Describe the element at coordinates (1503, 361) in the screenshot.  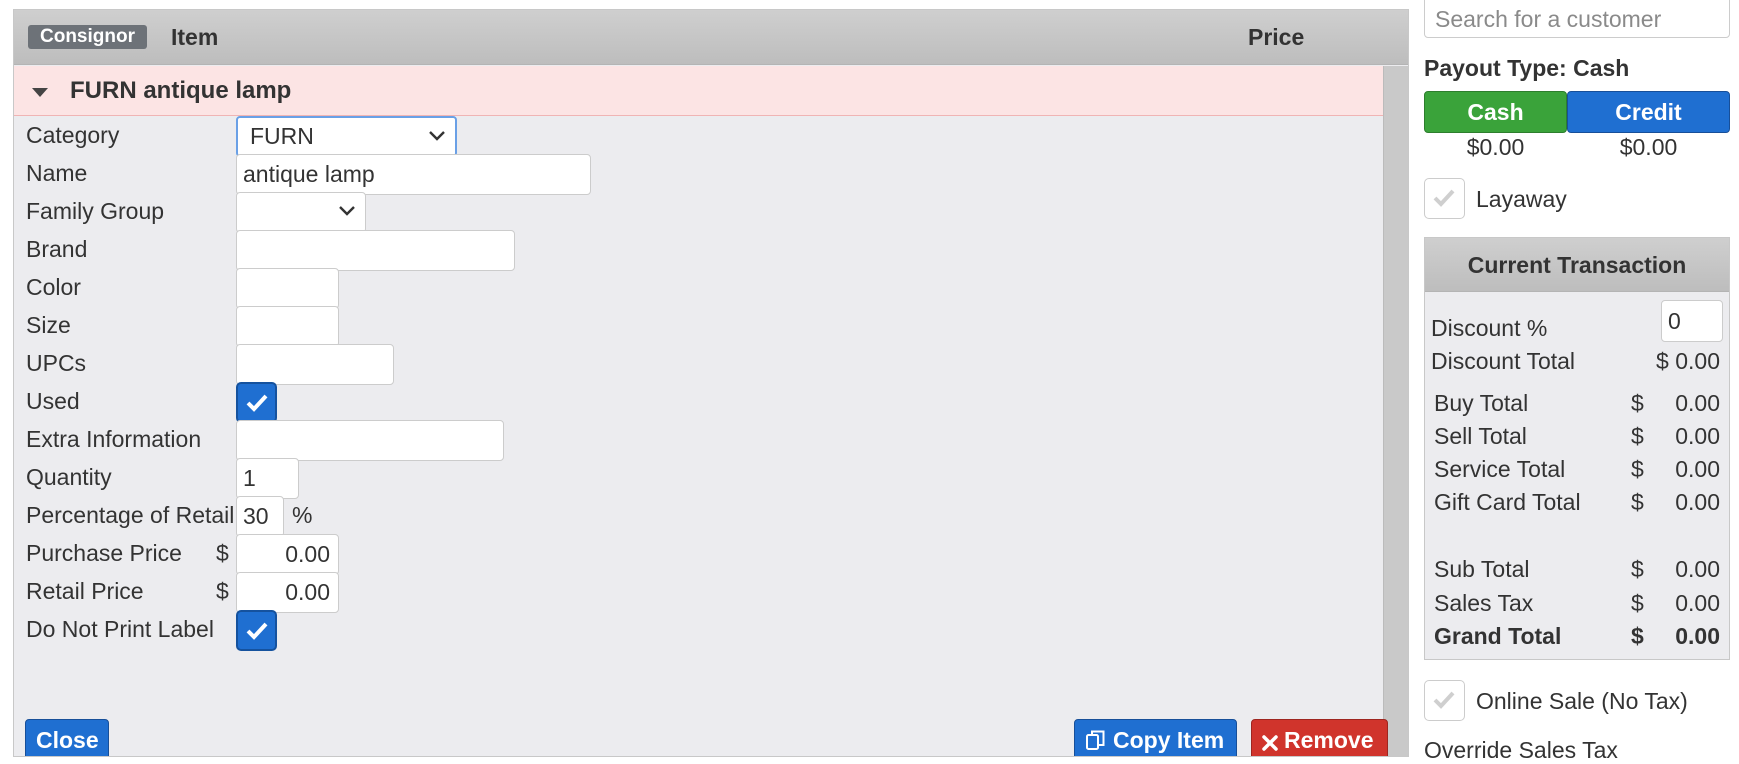
I see `discount-total-label: Discount Total` at that location.